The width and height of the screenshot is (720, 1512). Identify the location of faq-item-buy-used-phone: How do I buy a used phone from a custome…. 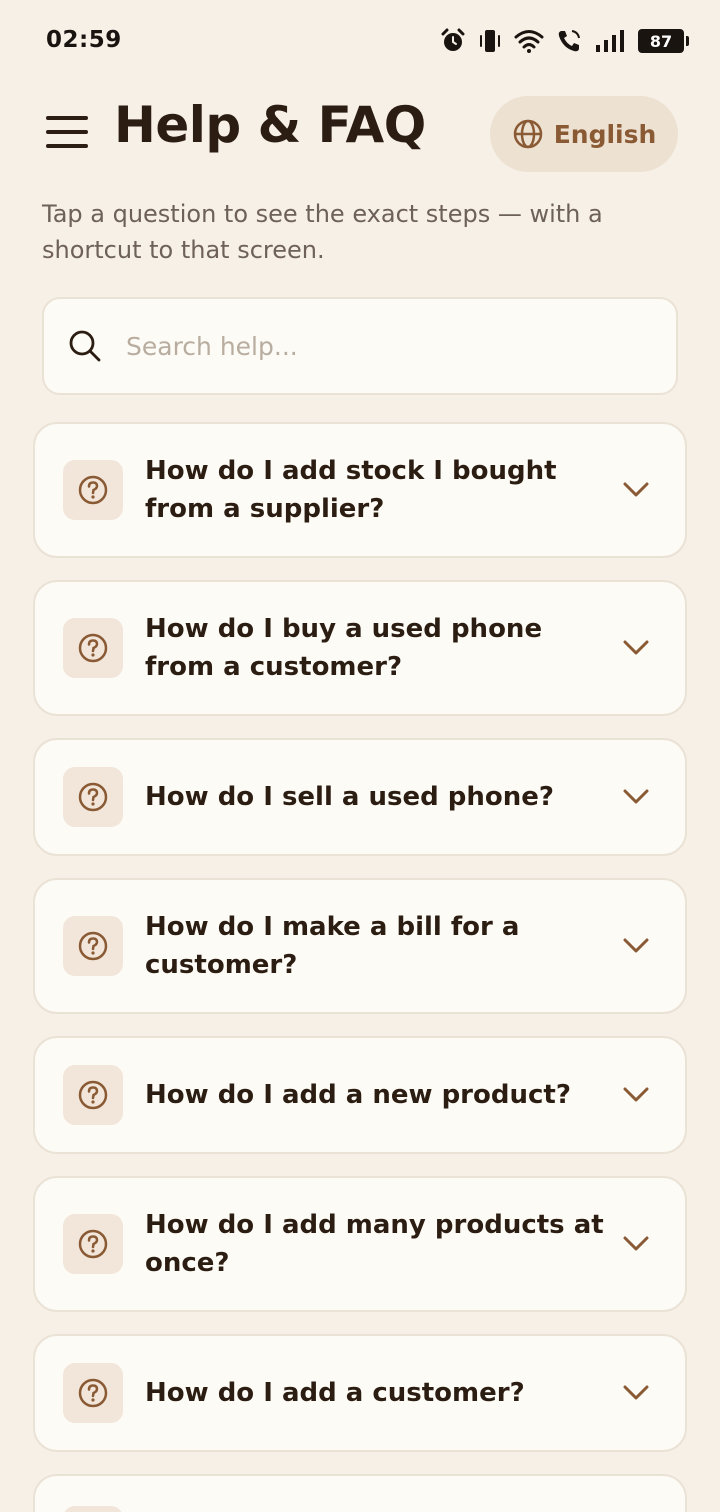
(360, 648).